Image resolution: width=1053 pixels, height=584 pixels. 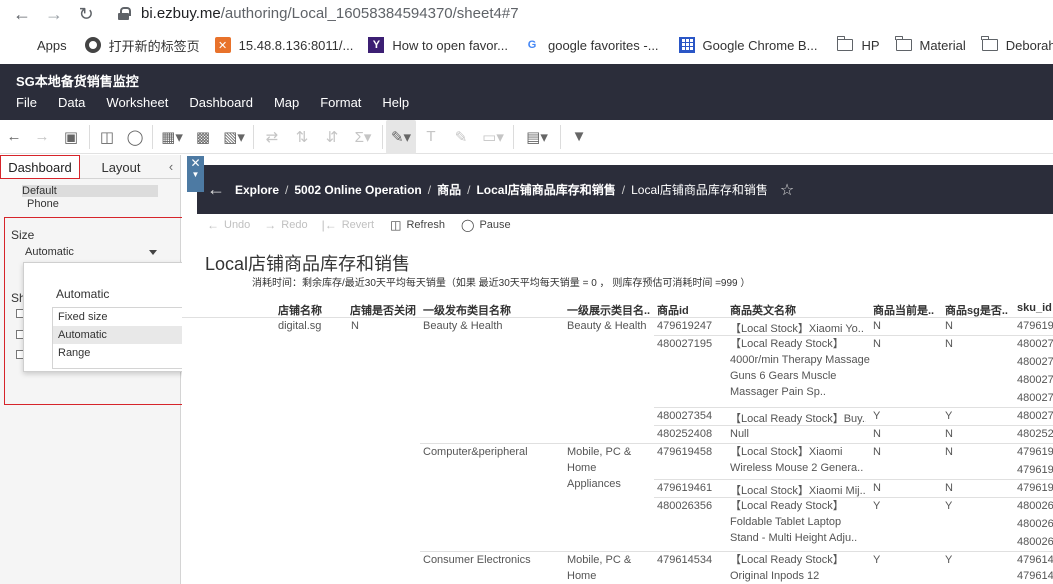 What do you see at coordinates (690, 310) in the screenshot?
I see `col-header-product-id: 商品id` at bounding box center [690, 310].